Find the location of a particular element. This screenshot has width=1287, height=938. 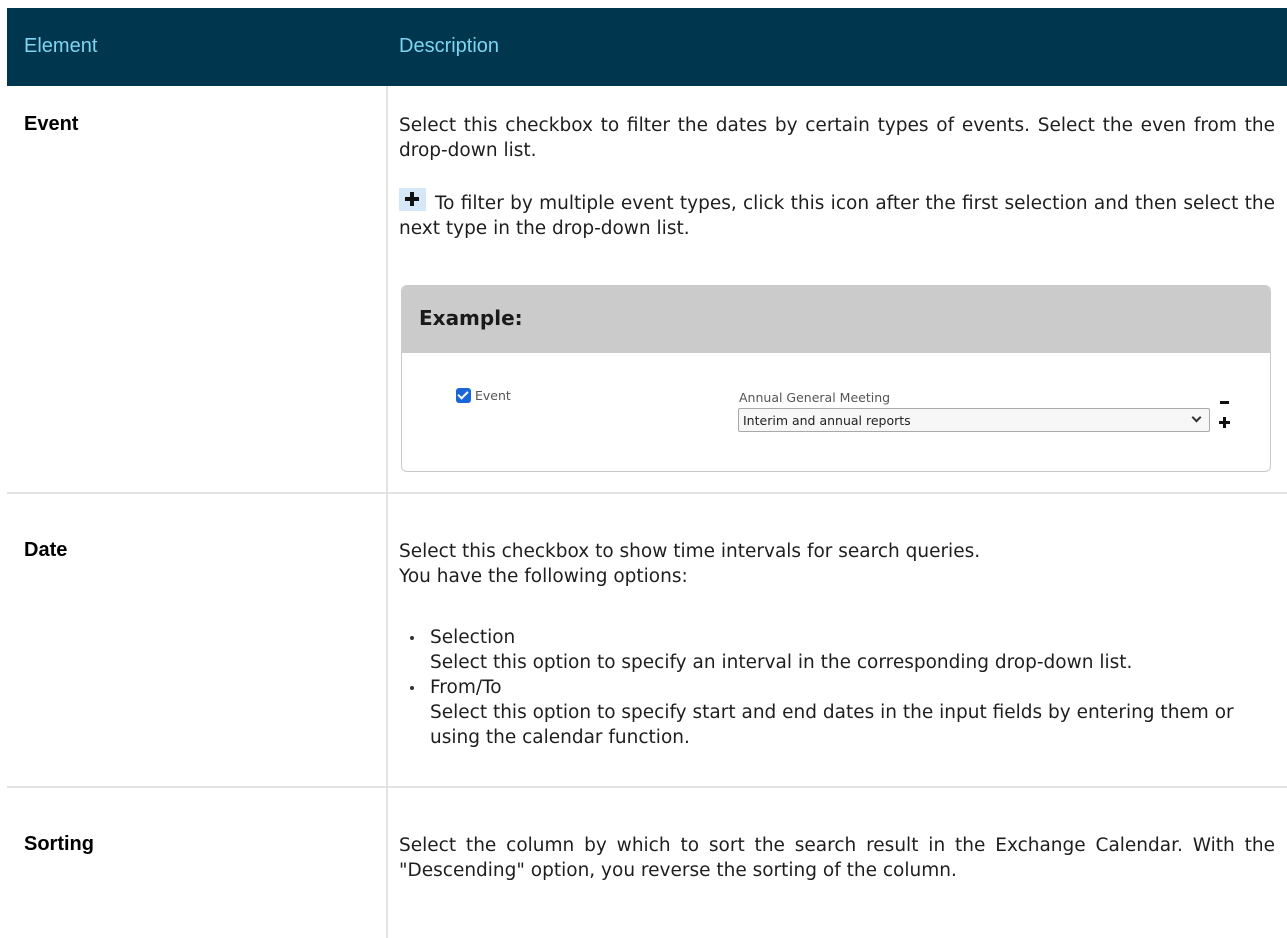

row-date-element: Date is located at coordinates (46, 550).